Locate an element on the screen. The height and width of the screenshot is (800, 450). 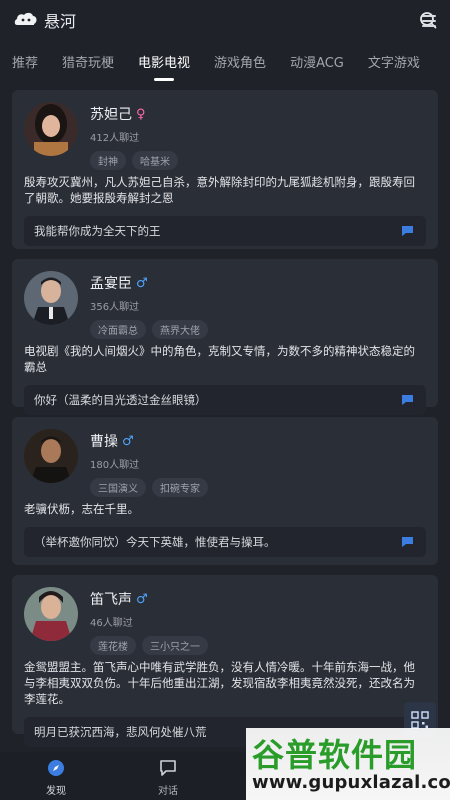
greeting-quote: 我能帮你成为全天下的王 is located at coordinates (225, 231).